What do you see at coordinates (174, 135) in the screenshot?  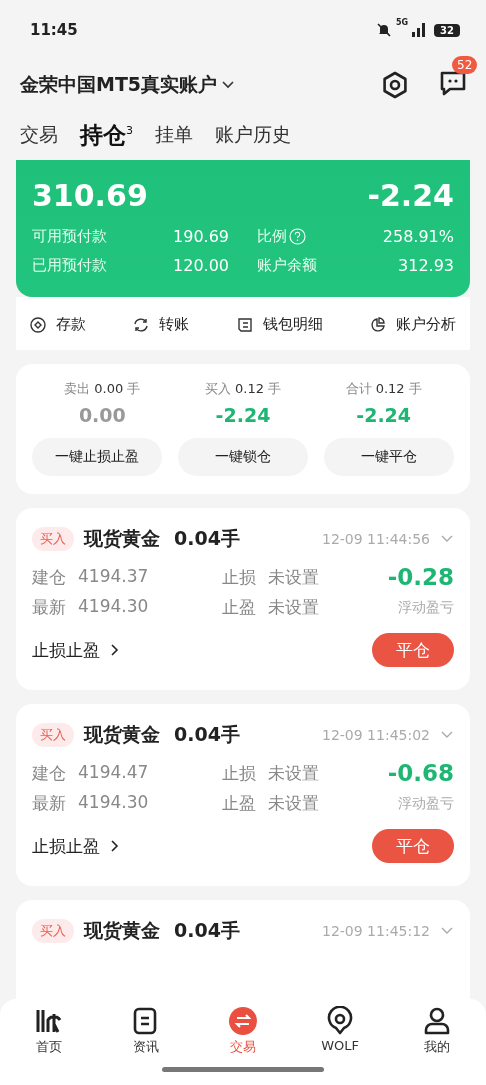 I see `tab: 挂单` at bounding box center [174, 135].